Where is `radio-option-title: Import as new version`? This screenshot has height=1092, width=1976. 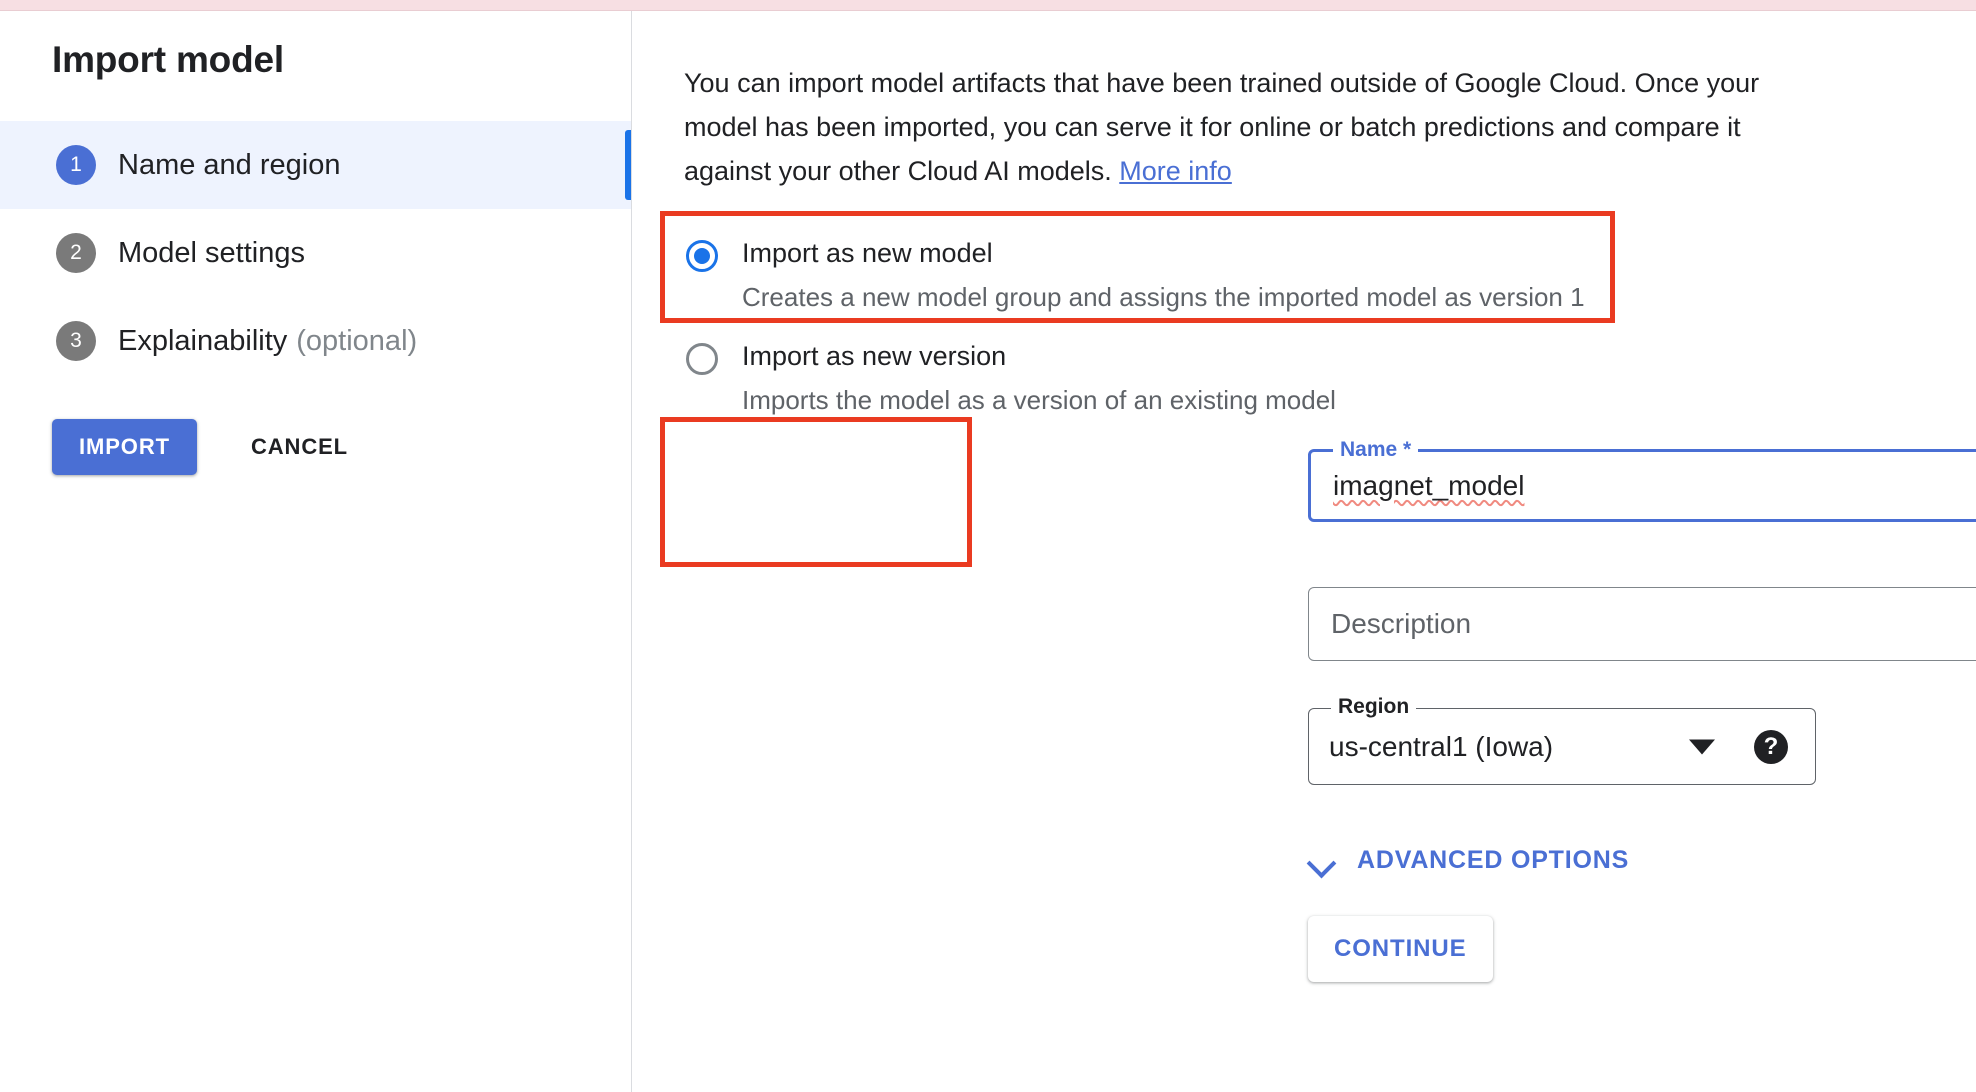 radio-option-title: Import as new version is located at coordinates (874, 356).